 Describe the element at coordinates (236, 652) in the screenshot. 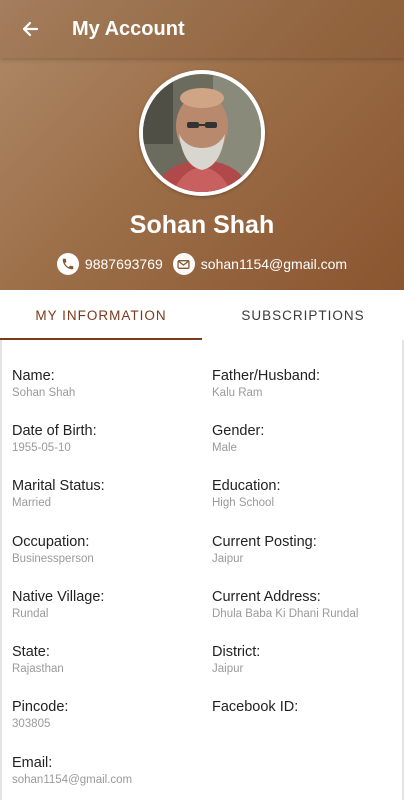

I see `field-label: District:` at that location.